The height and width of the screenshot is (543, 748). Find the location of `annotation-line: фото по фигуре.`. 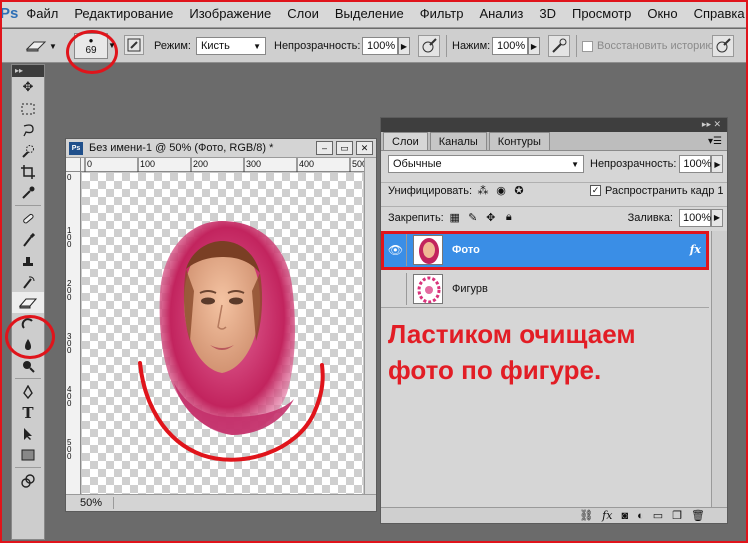

annotation-line: фото по фигуре. is located at coordinates (495, 370).